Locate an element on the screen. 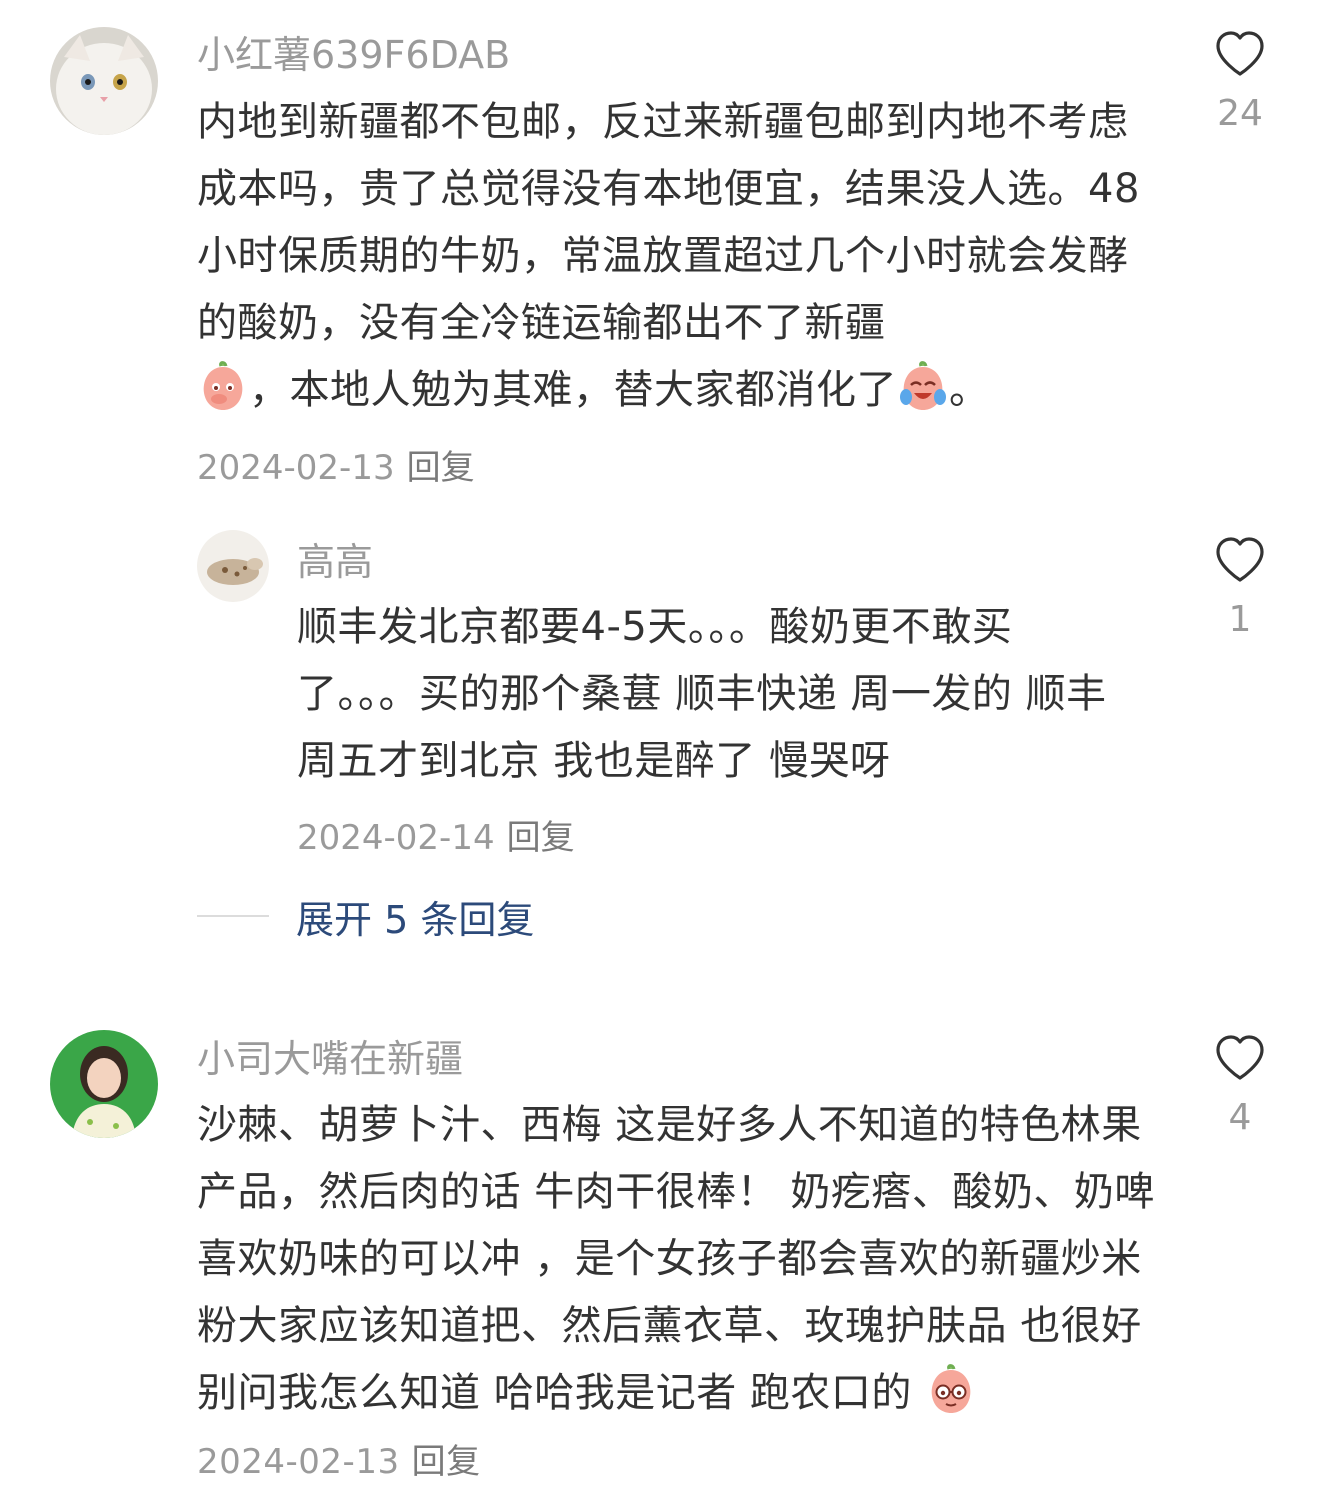 Image resolution: width=1320 pixels, height=1511 pixels. comment-text-part: ，本地人勉为其难，替大家都消化了 is located at coordinates (573, 390).